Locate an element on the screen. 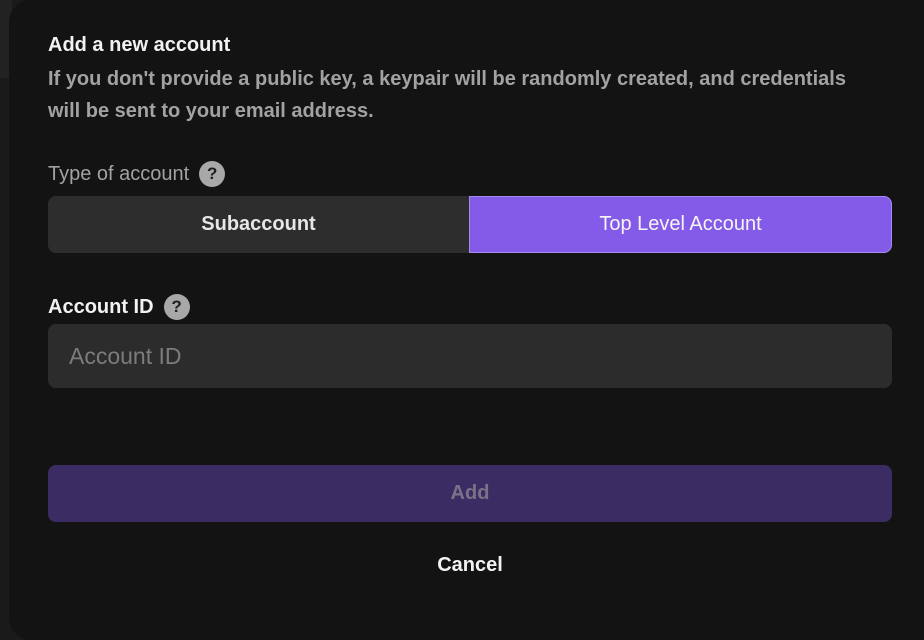  subaccount-option-button: Subaccount is located at coordinates (258, 224).